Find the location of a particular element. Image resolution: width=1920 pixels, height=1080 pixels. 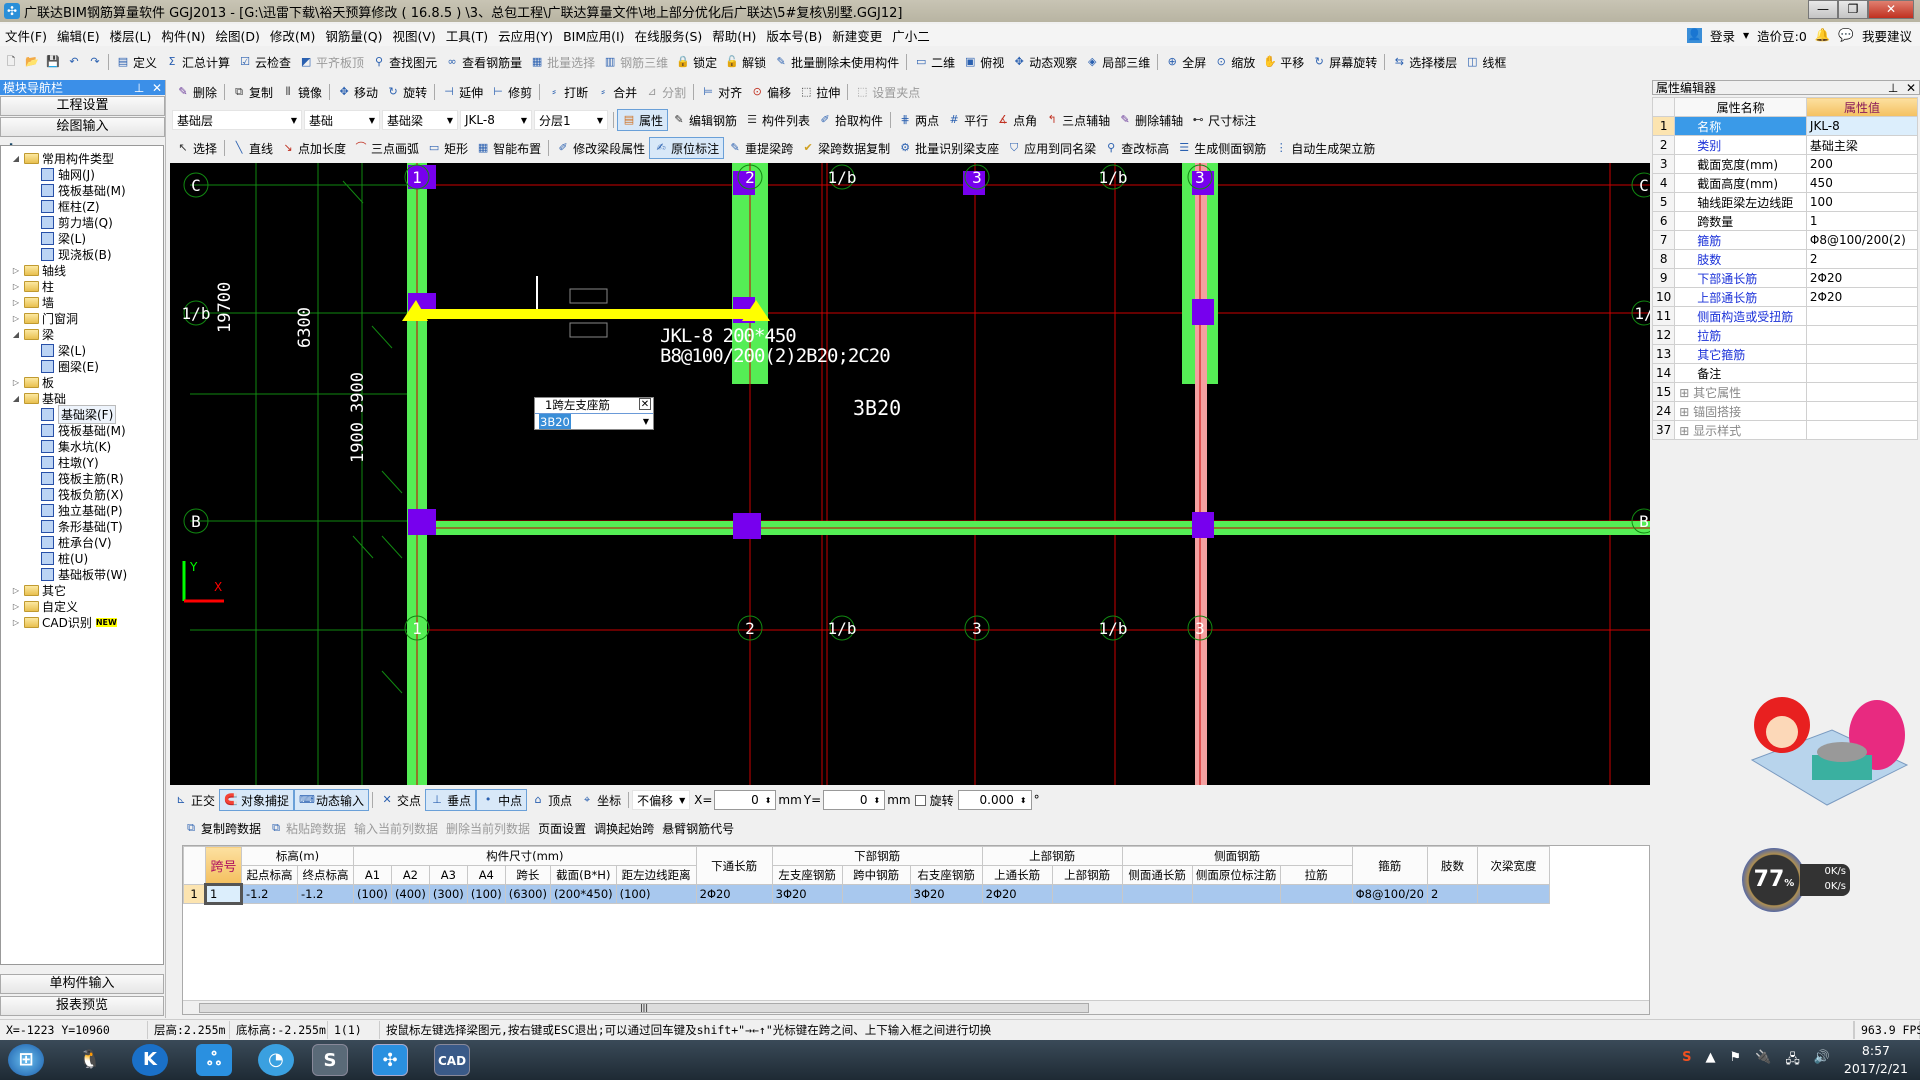

tree-node: 框柱(Z) is located at coordinates (70, 206).